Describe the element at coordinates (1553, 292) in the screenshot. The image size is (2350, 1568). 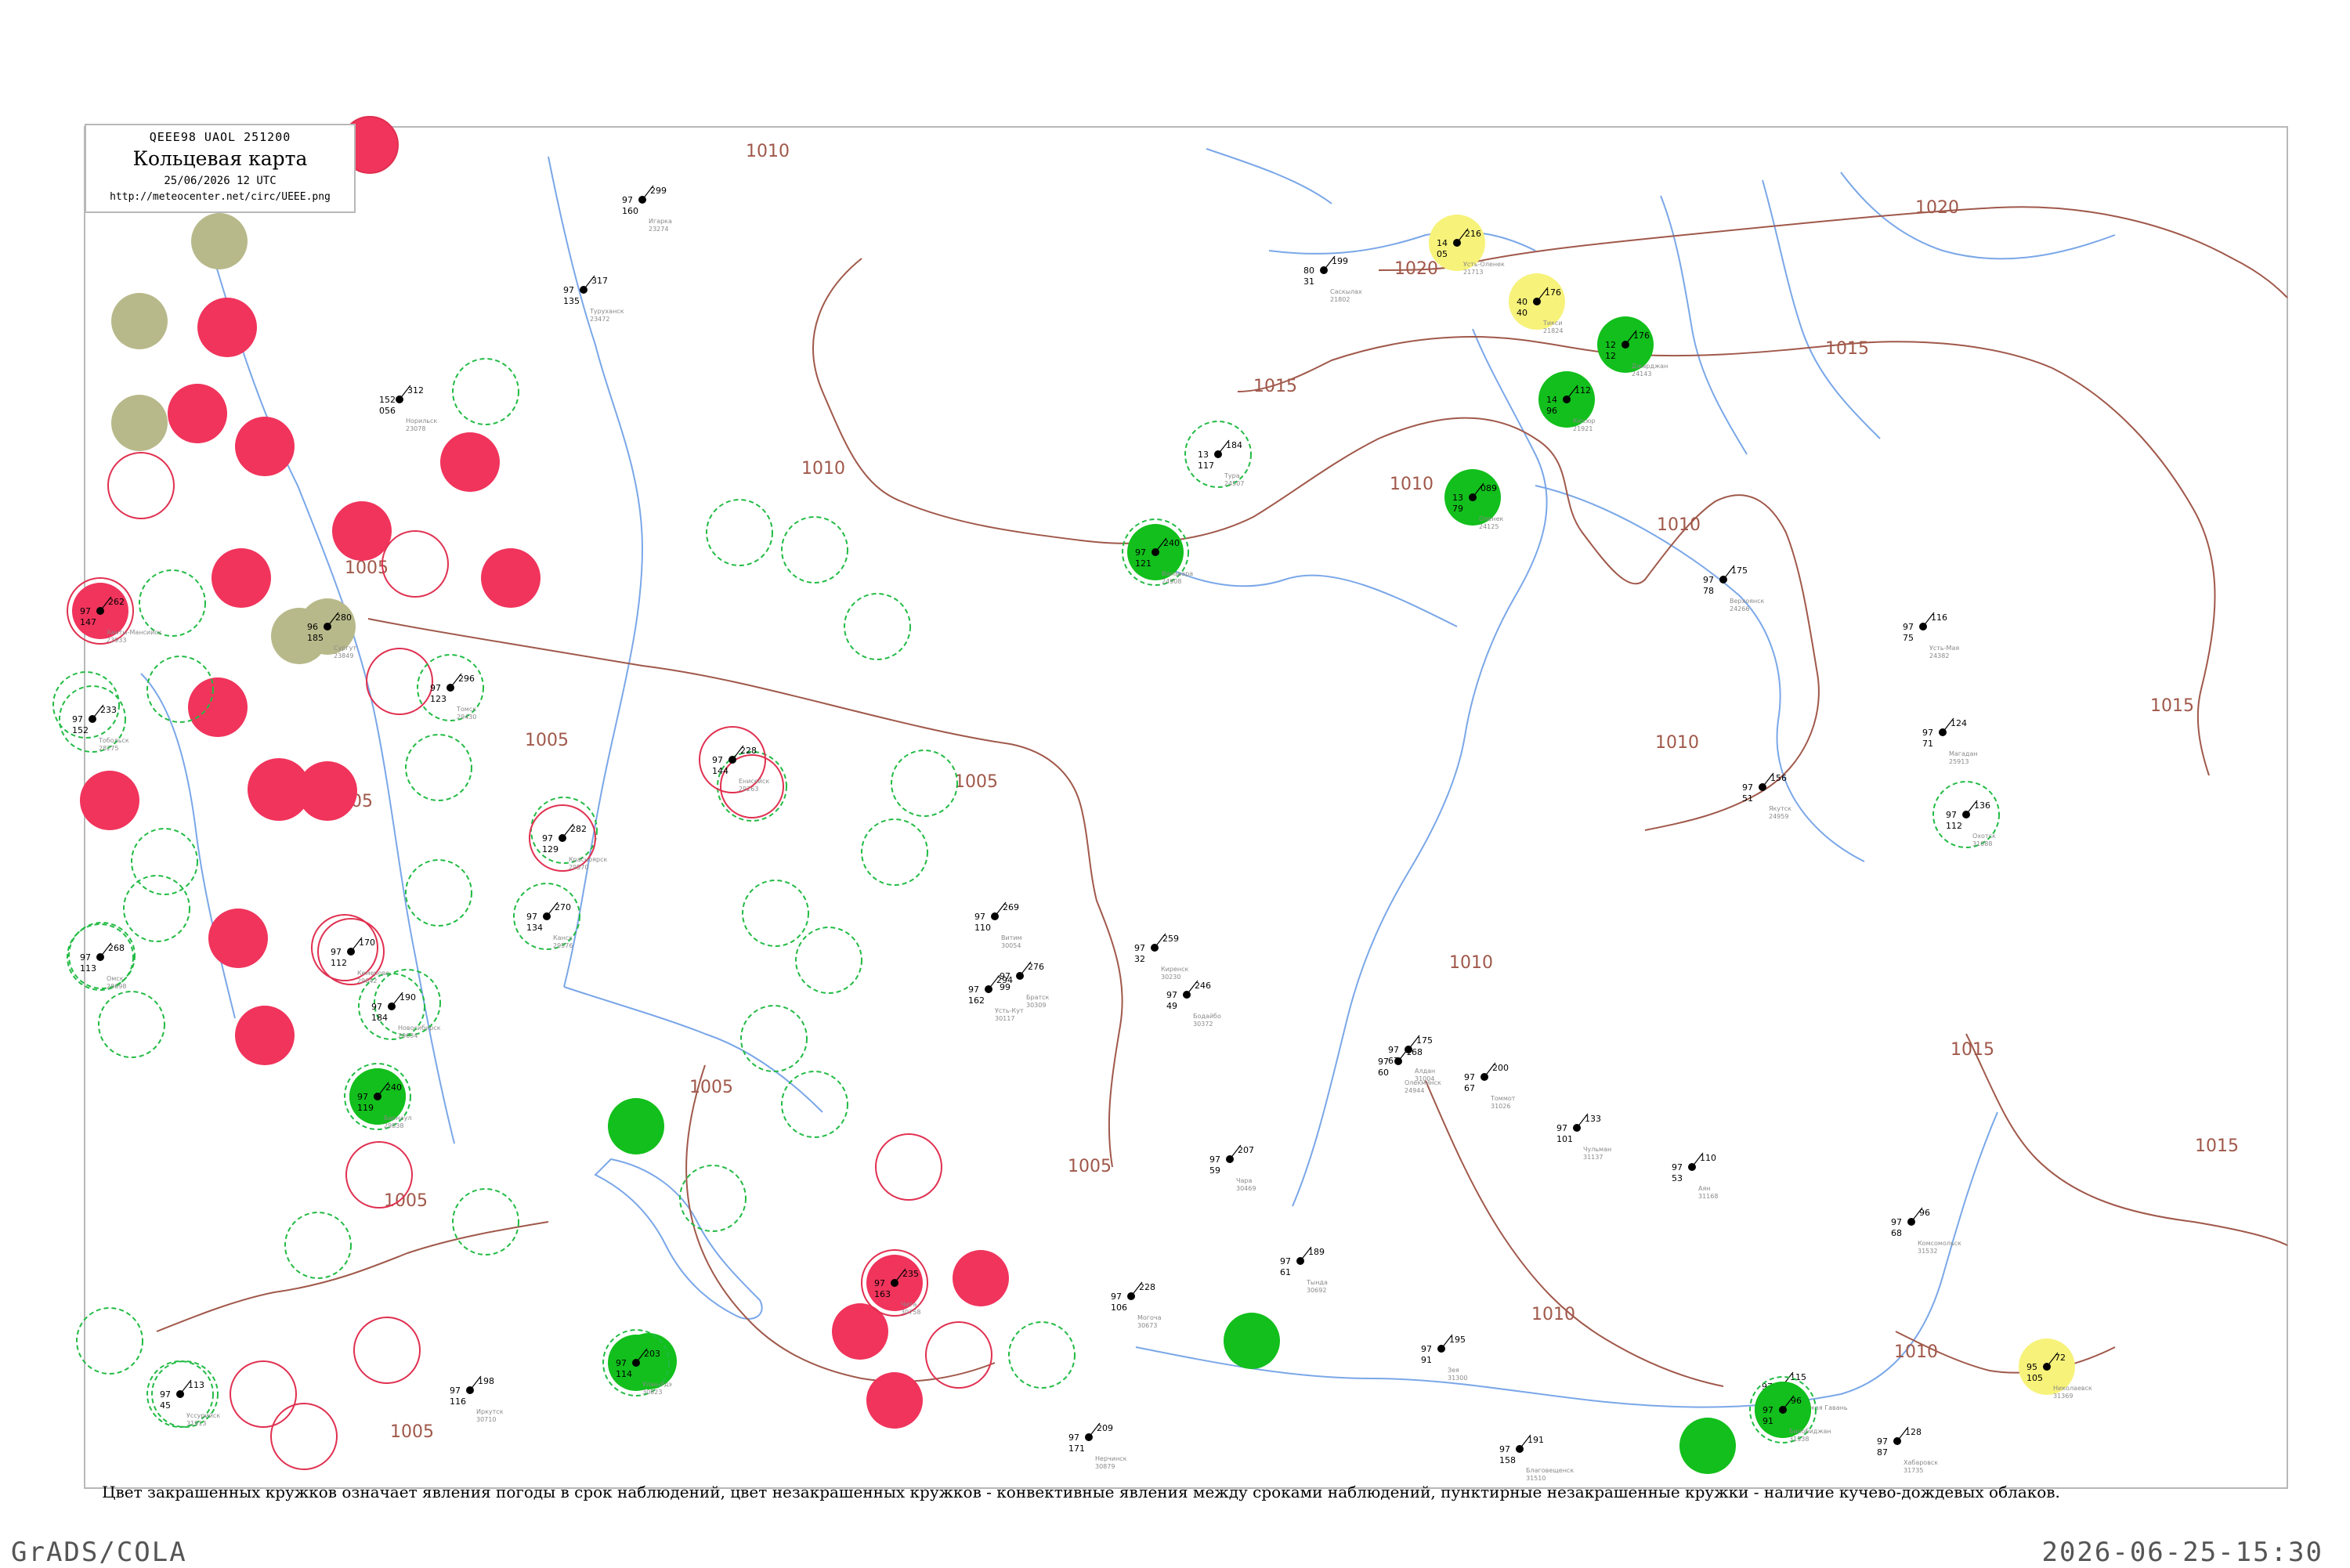
I see `station-pressure: 176` at that location.